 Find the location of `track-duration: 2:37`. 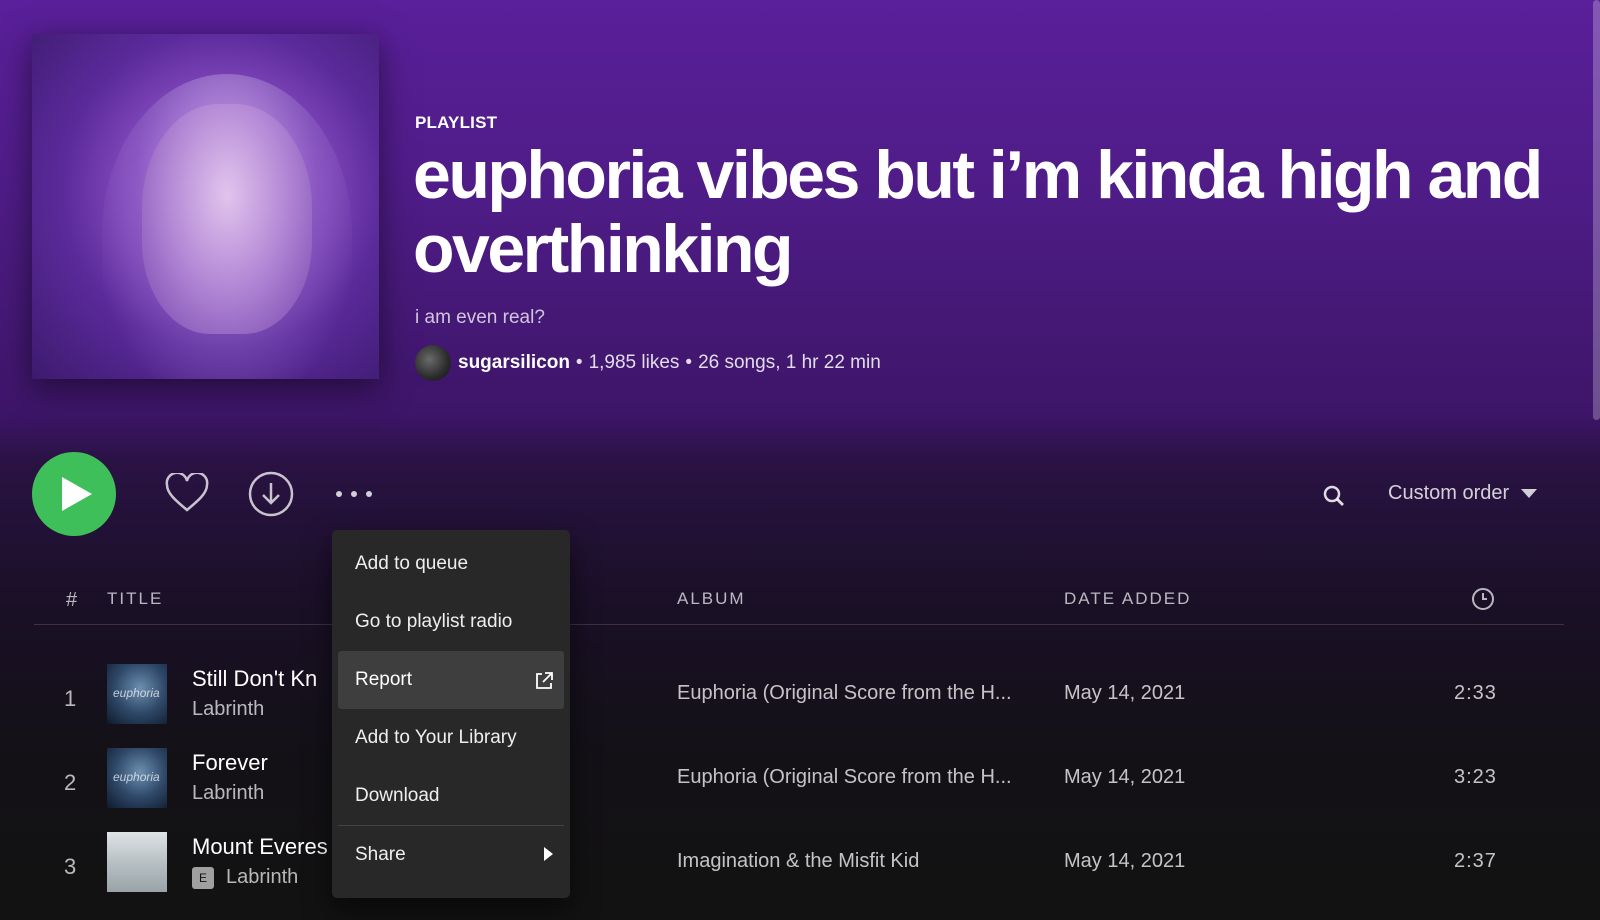

track-duration: 2:37 is located at coordinates (1475, 861).